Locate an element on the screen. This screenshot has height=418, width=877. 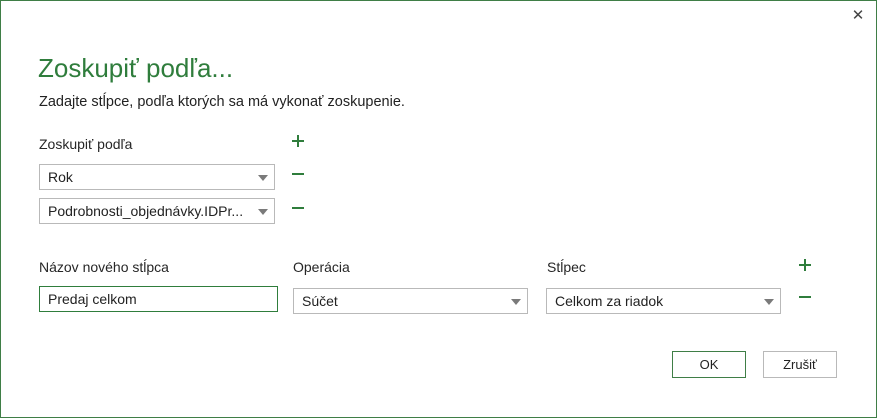
ok-button: OK is located at coordinates (709, 364).